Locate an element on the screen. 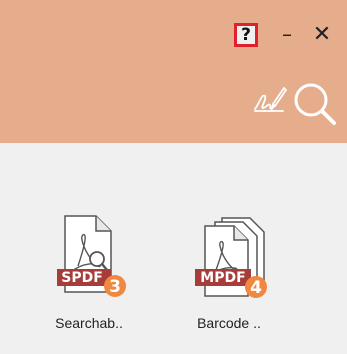  file-tile-searchable: SPDF 3 Searchab.. is located at coordinates (89, 276).